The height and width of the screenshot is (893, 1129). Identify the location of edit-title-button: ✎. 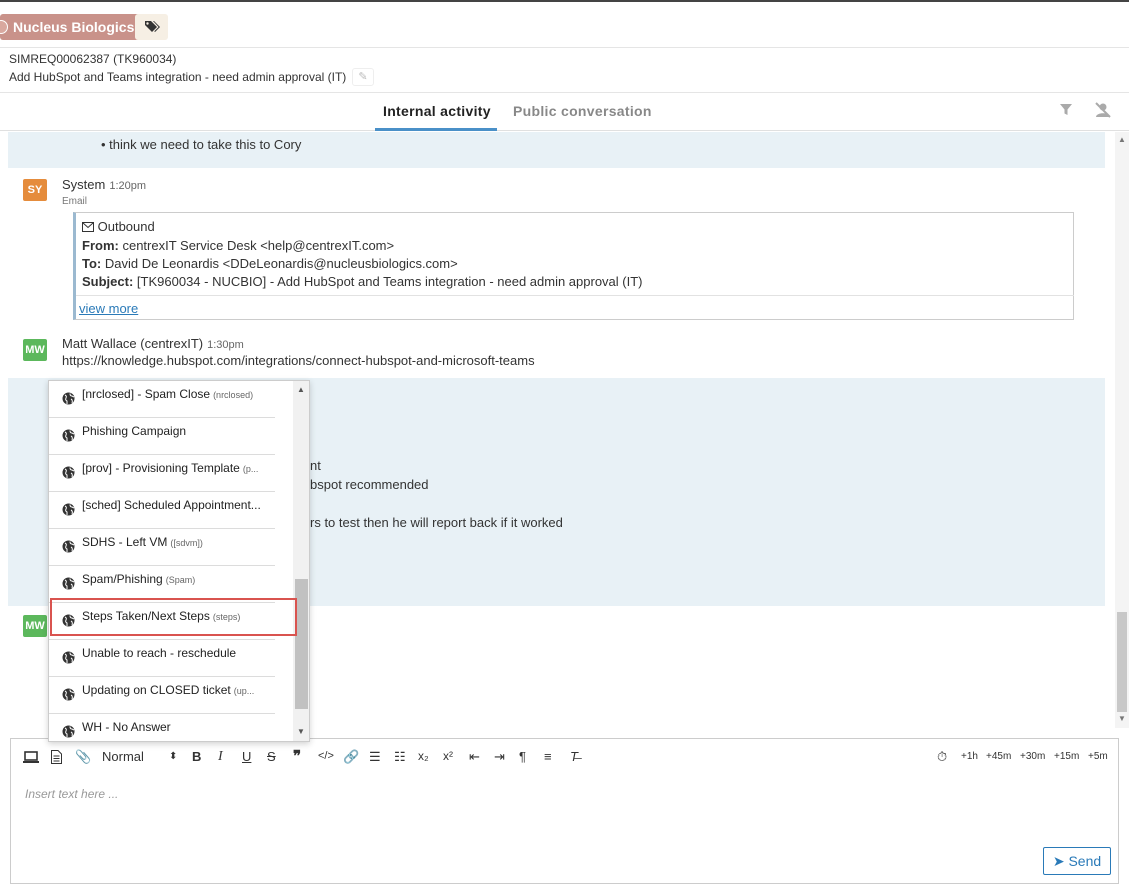
(363, 77).